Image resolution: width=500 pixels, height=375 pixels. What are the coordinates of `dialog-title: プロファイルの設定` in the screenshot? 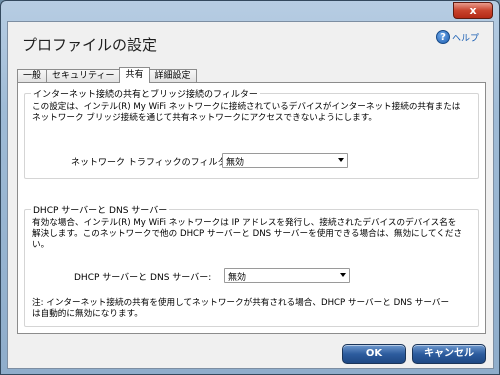 It's located at (90, 45).